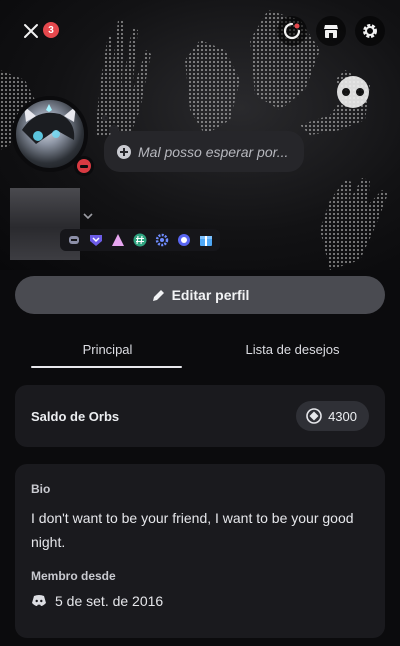  Describe the element at coordinates (158, 295) in the screenshot. I see `pencil-icon` at that location.